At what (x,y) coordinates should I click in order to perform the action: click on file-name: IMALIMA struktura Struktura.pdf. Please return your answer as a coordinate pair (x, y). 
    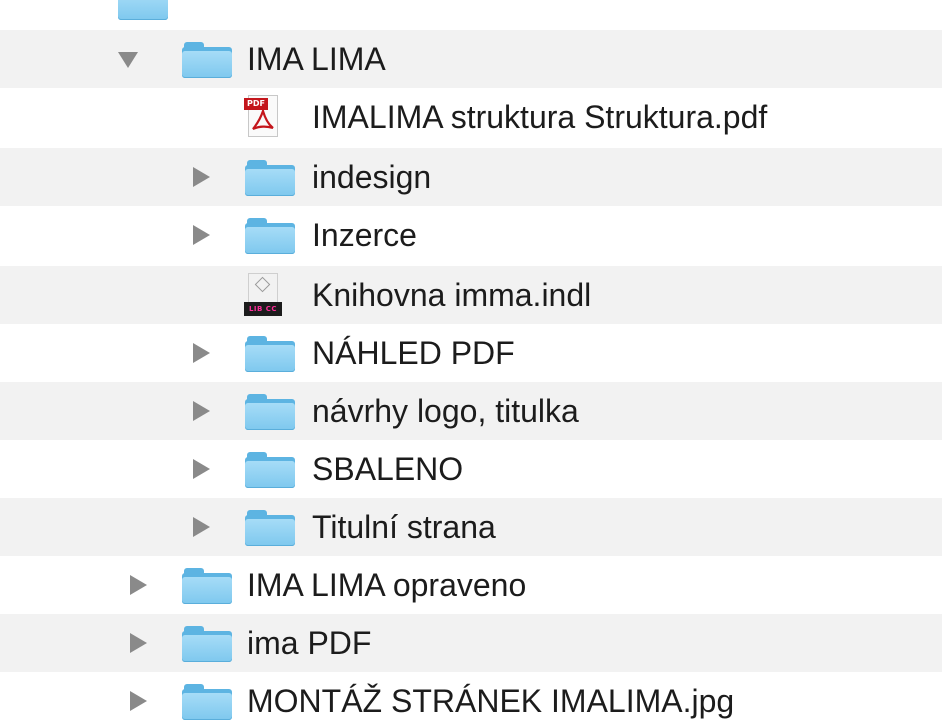
    Looking at the image, I should click on (540, 117).